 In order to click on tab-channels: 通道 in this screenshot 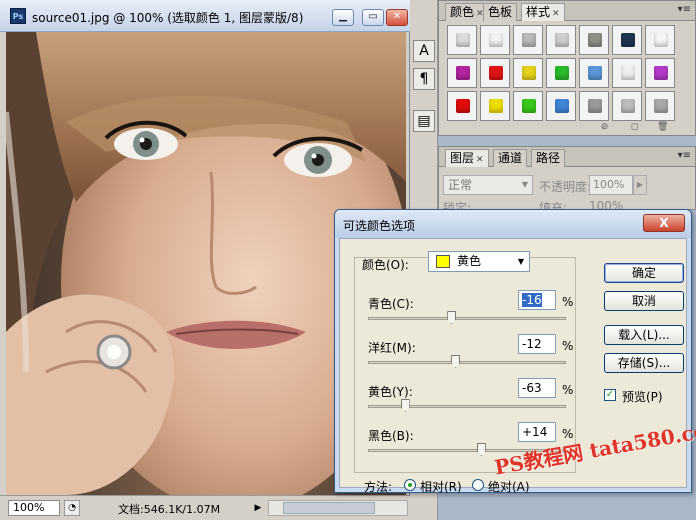, I will do `click(510, 158)`.